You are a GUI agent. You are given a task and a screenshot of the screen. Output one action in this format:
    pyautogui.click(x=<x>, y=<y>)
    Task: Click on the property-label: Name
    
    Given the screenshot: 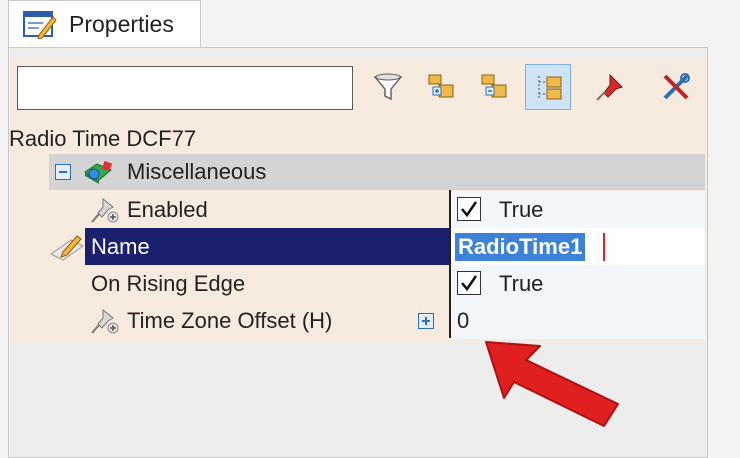 What is the action you would take?
    pyautogui.click(x=120, y=246)
    